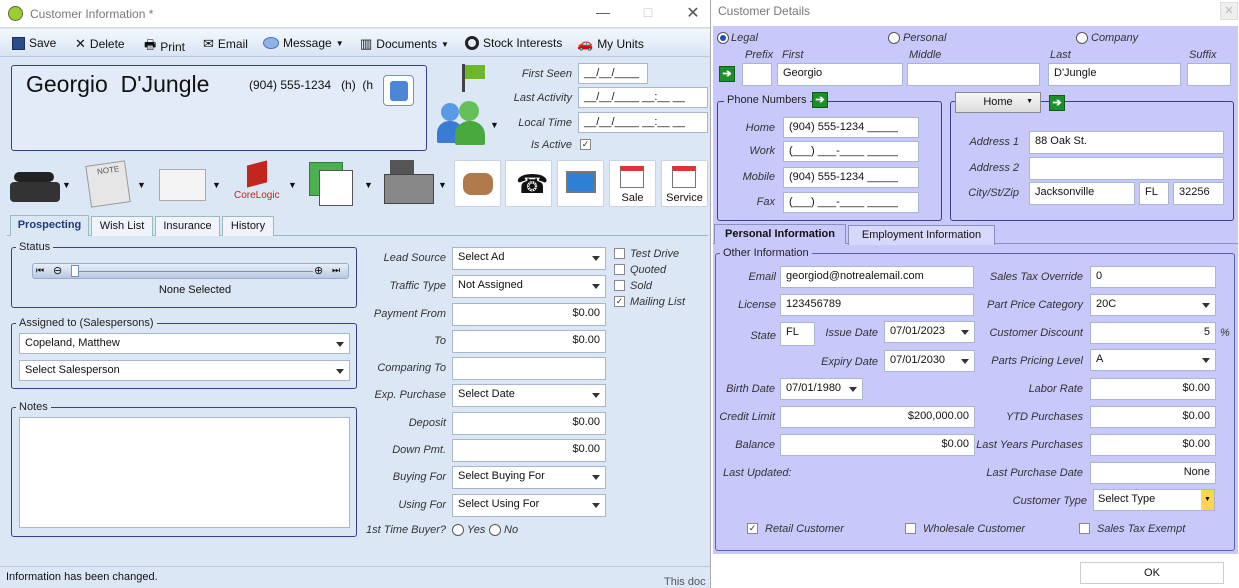 This screenshot has width=1239, height=588. Describe the element at coordinates (57, 270) in the screenshot. I see `minus-icon: ⊖` at that location.